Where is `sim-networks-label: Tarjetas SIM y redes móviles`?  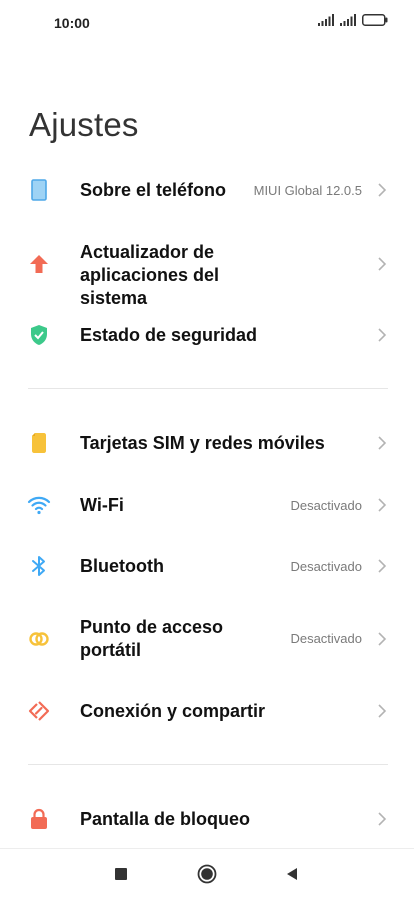 sim-networks-label: Tarjetas SIM y redes móviles is located at coordinates (202, 443).